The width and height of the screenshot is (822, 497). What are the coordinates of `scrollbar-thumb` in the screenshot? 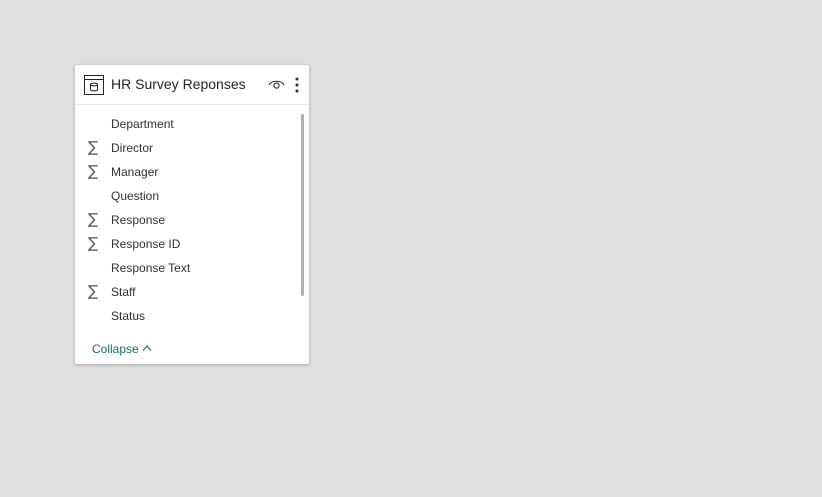 It's located at (302, 205).